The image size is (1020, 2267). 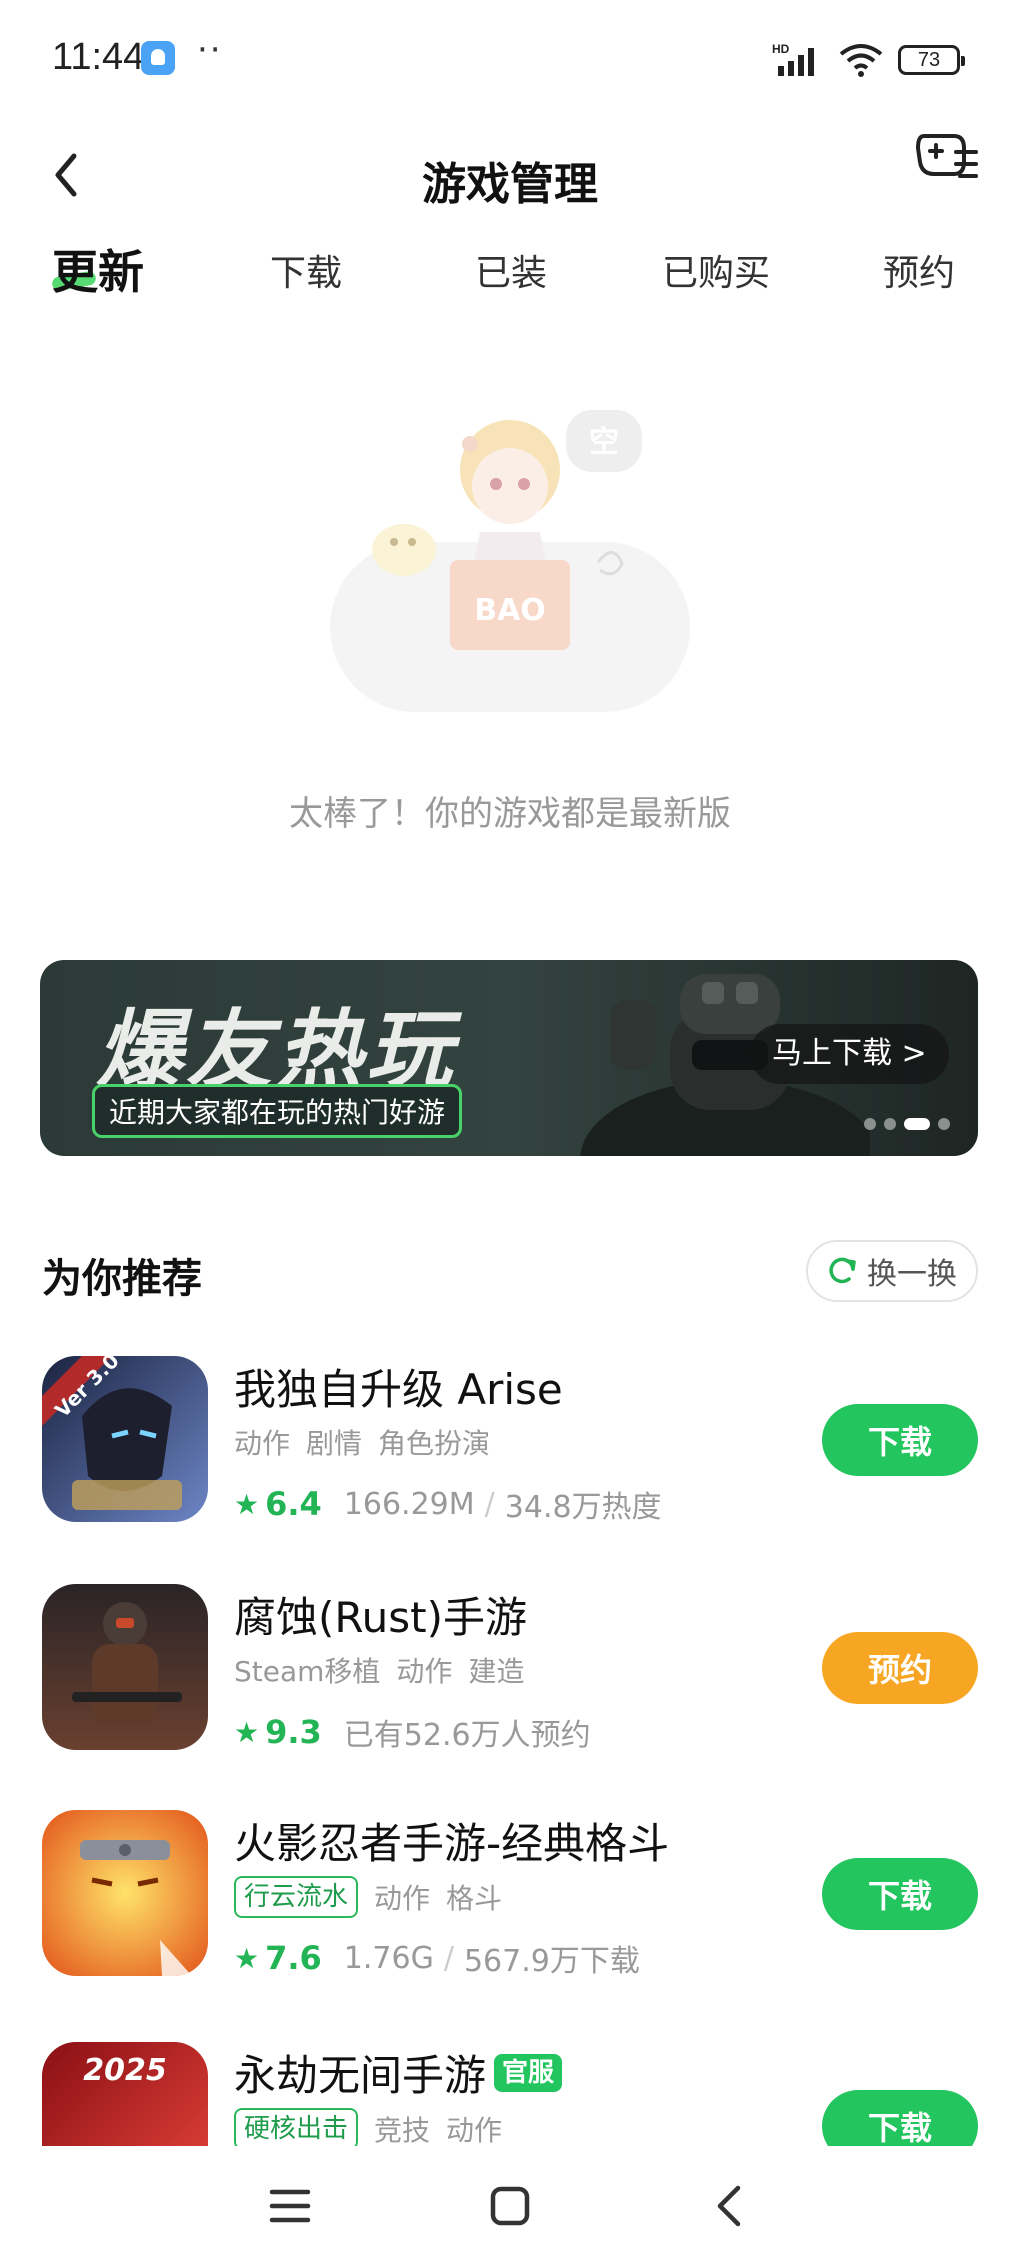 I want to click on game-settings-button, so click(x=947, y=157).